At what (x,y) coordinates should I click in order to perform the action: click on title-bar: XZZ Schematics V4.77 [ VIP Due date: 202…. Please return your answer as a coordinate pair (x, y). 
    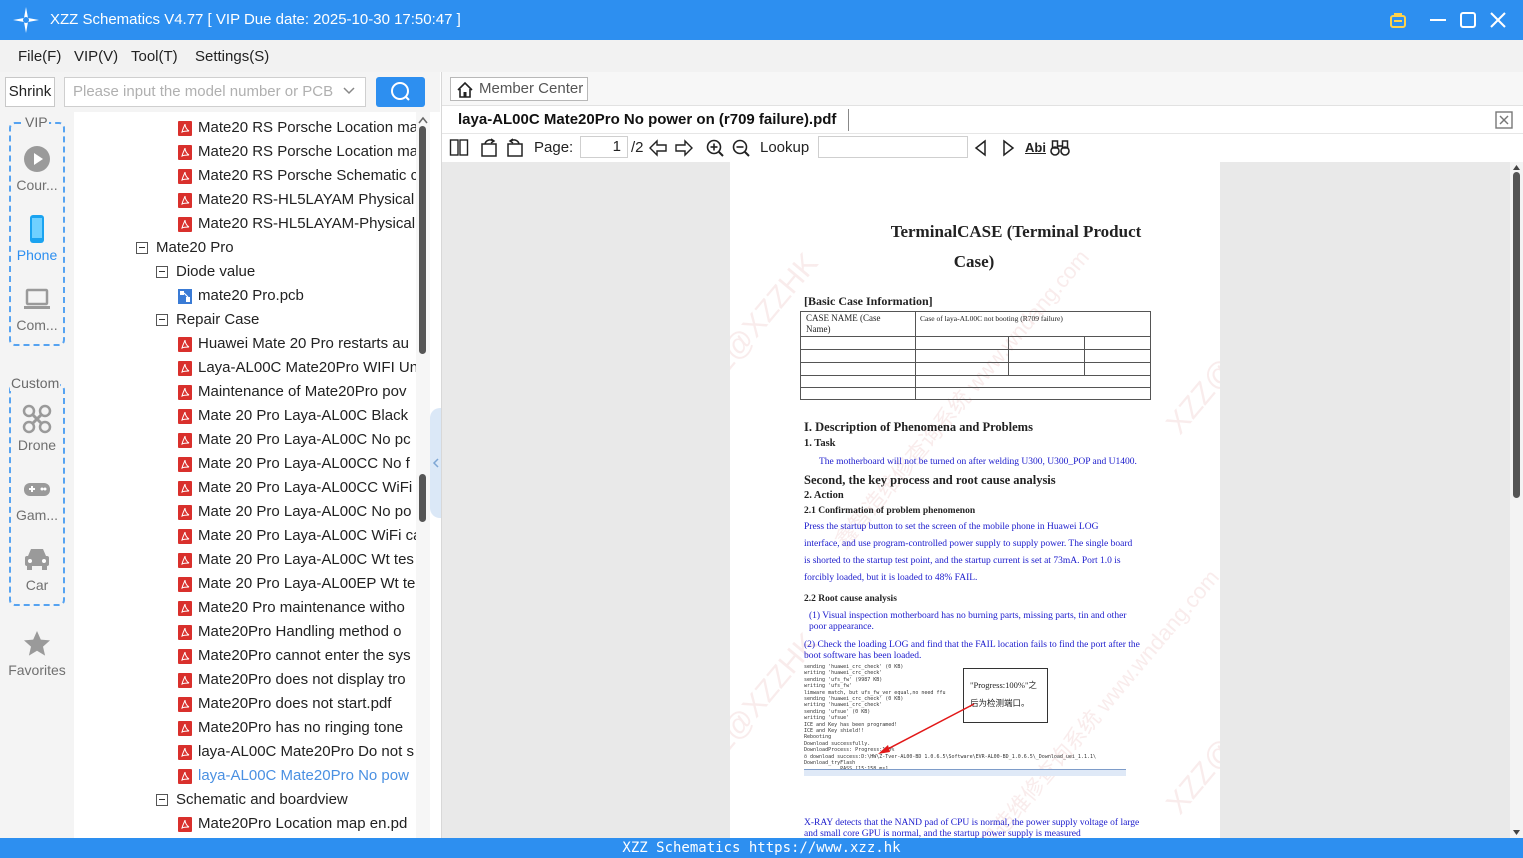
    Looking at the image, I should click on (761, 20).